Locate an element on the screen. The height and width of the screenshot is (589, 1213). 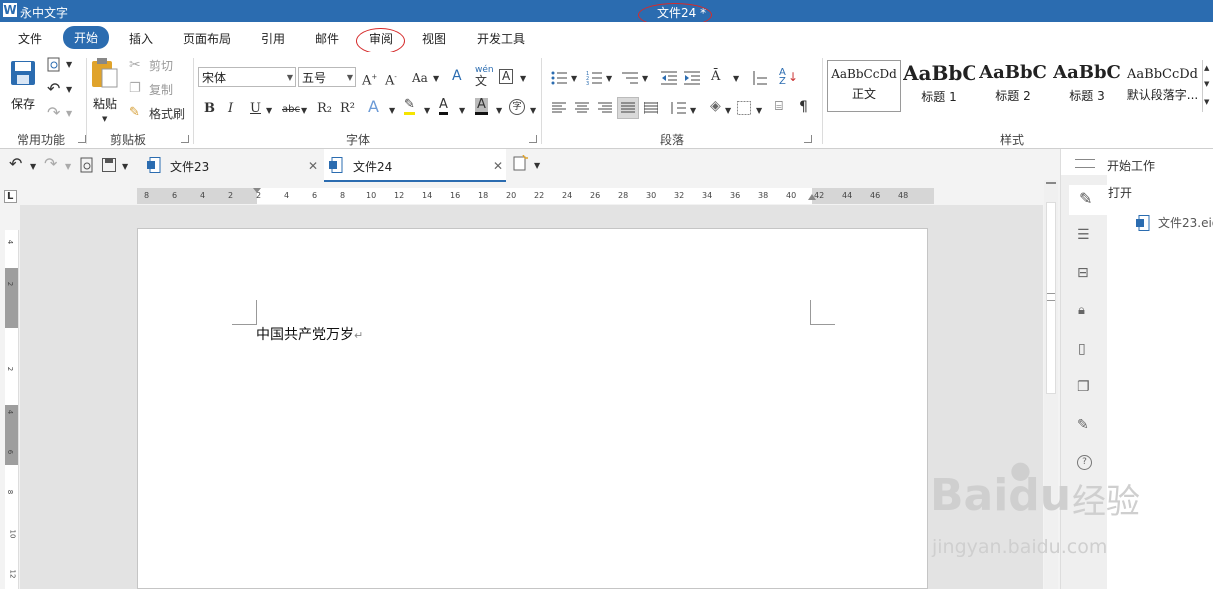
pinyin-guide-icon: wén 文 is located at coordinates (484, 77).